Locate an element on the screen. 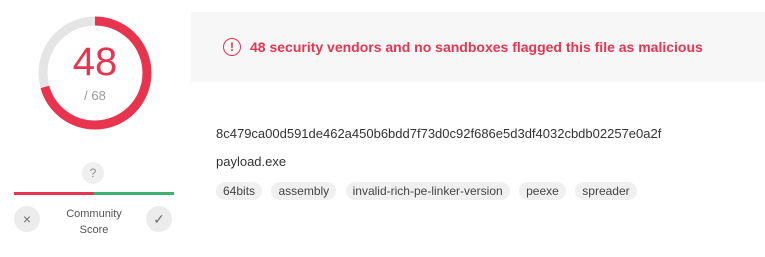  vote-harmless-button: ✓ is located at coordinates (159, 219).